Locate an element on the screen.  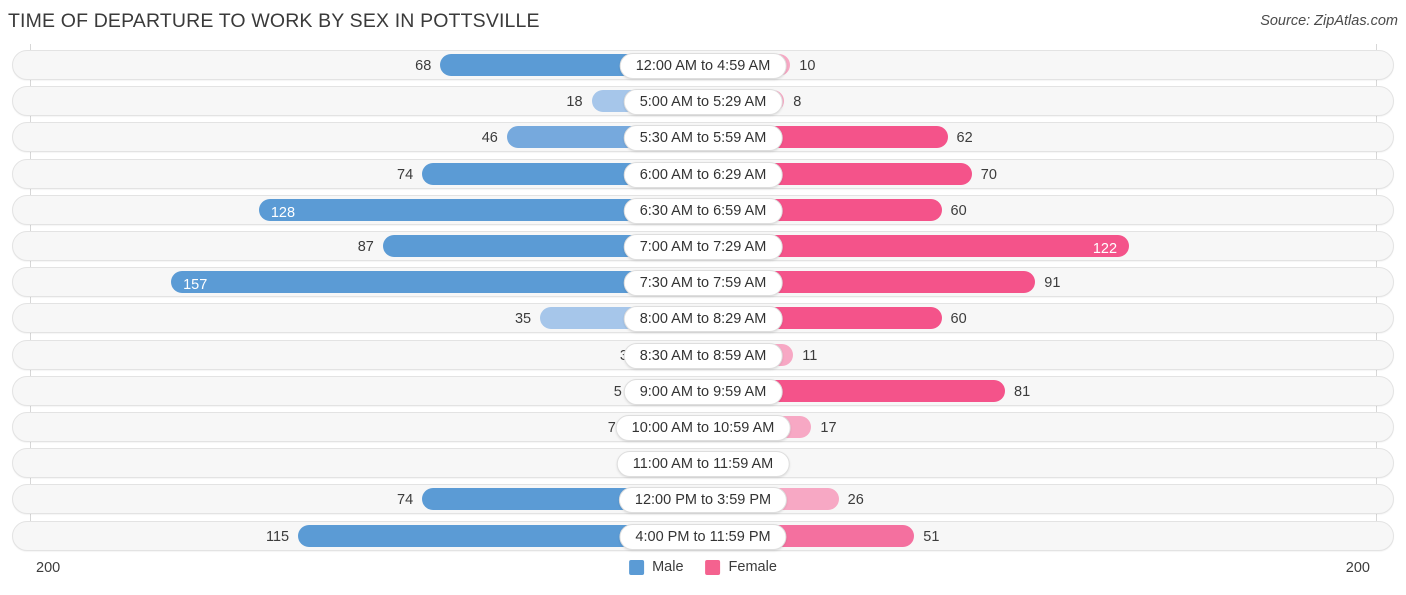
bar-row: 74 26 12:00 PM to 3:59 PM is located at coordinates (703, 499).